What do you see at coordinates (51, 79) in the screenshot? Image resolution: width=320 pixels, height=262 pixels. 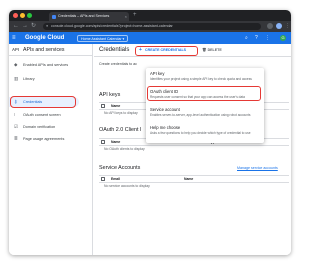 I see `sidebar-item-library: ▥ Library` at bounding box center [51, 79].